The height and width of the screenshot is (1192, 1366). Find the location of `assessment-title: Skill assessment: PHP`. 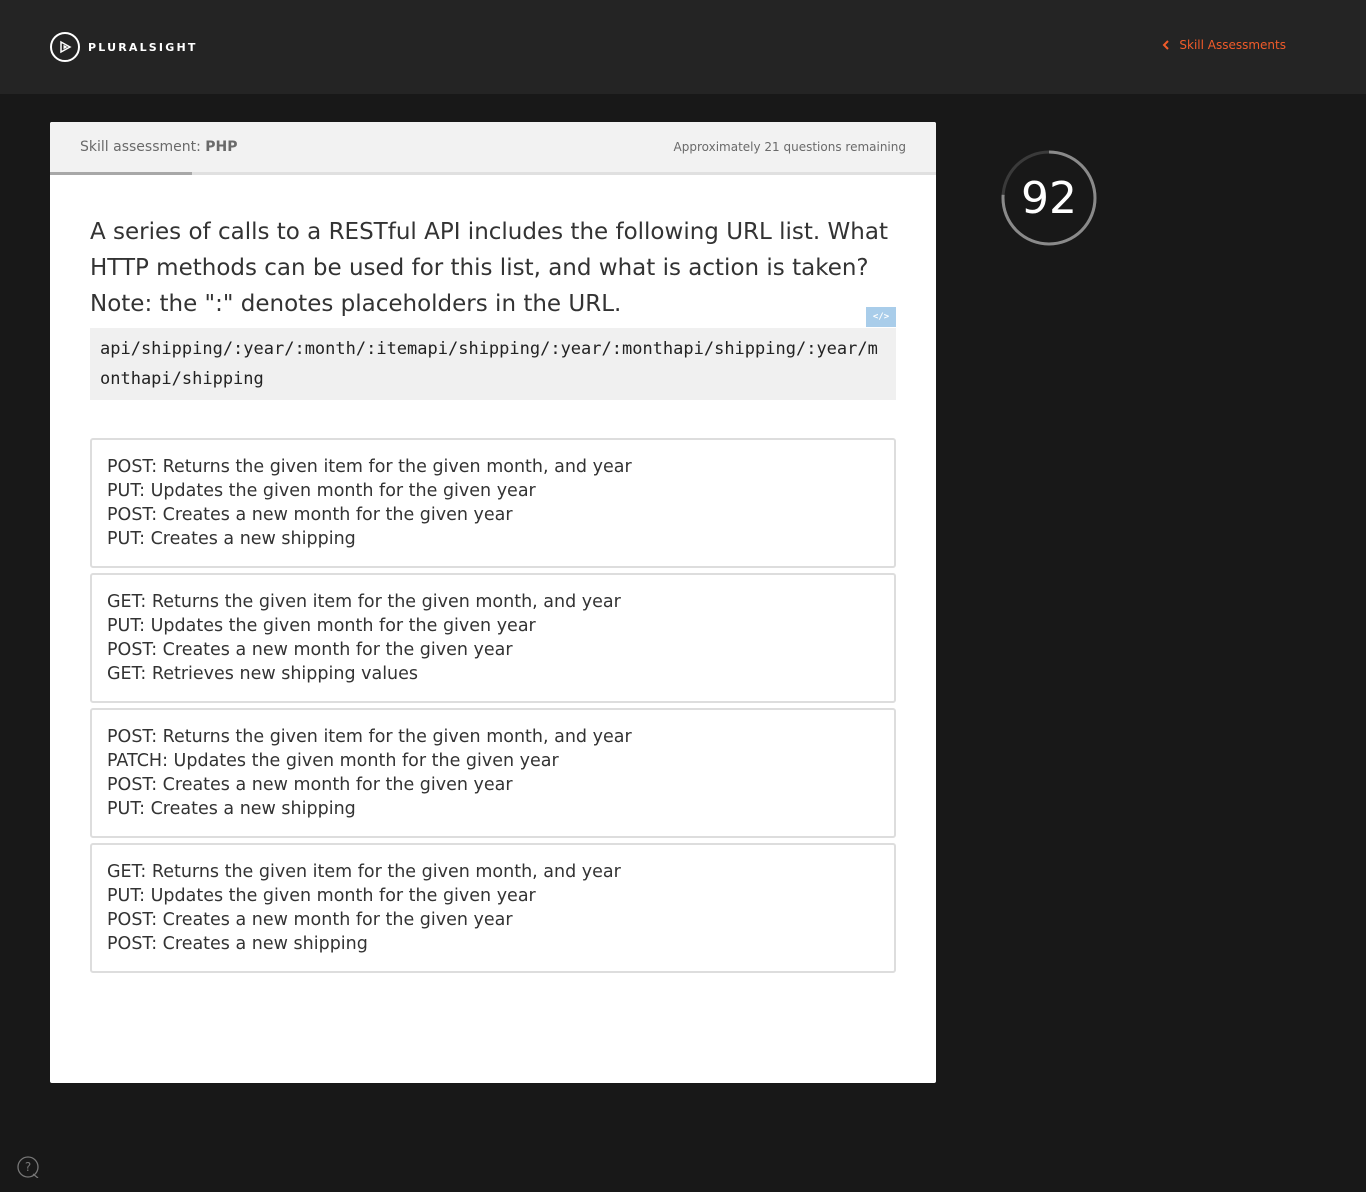

assessment-title: Skill assessment: PHP is located at coordinates (159, 147).